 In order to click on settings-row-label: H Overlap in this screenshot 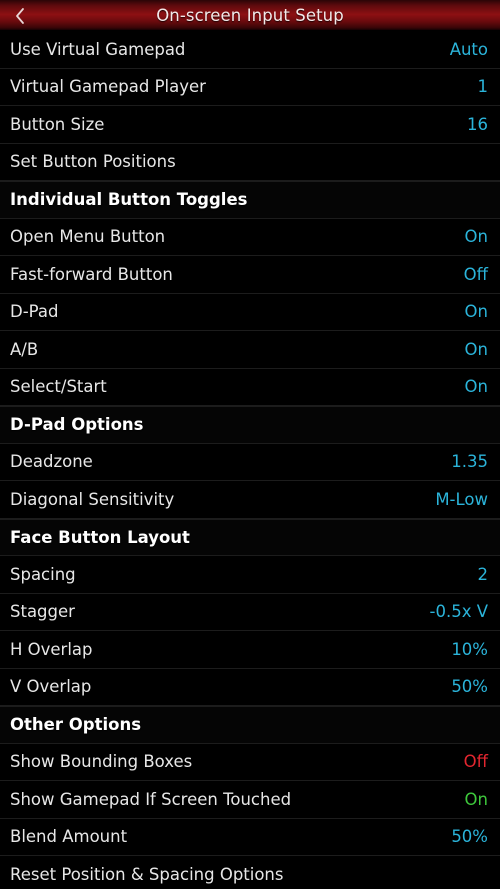, I will do `click(51, 649)`.